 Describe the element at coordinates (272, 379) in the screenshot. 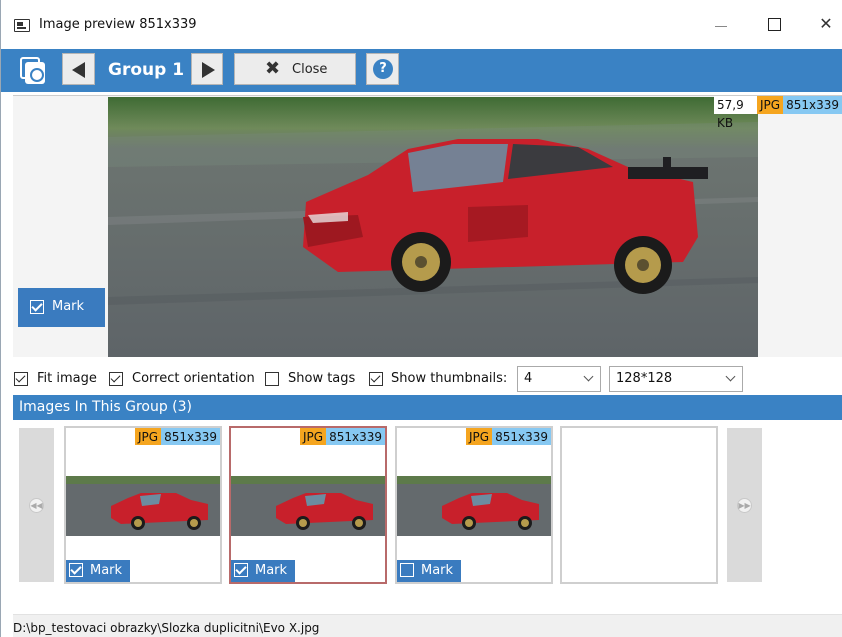

I see `show-tags-checkbox` at that location.